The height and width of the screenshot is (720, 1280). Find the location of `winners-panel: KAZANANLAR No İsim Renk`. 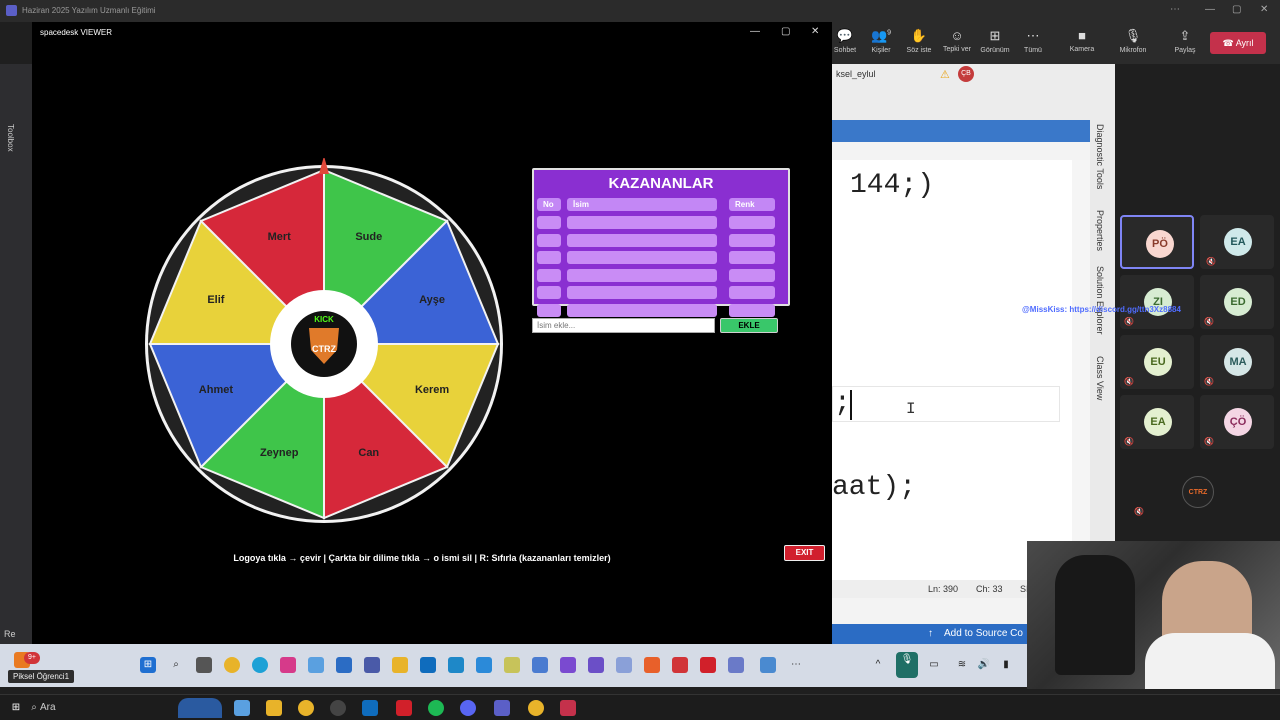

winners-panel: KAZANANLAR No İsim Renk is located at coordinates (661, 242).